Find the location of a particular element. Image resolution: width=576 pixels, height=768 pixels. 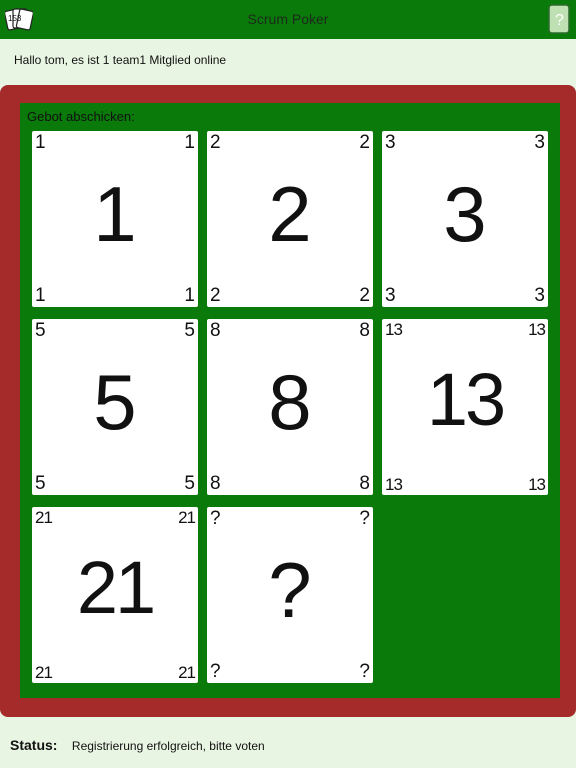

card-3: 3 3 3 3 3 is located at coordinates (465, 219).